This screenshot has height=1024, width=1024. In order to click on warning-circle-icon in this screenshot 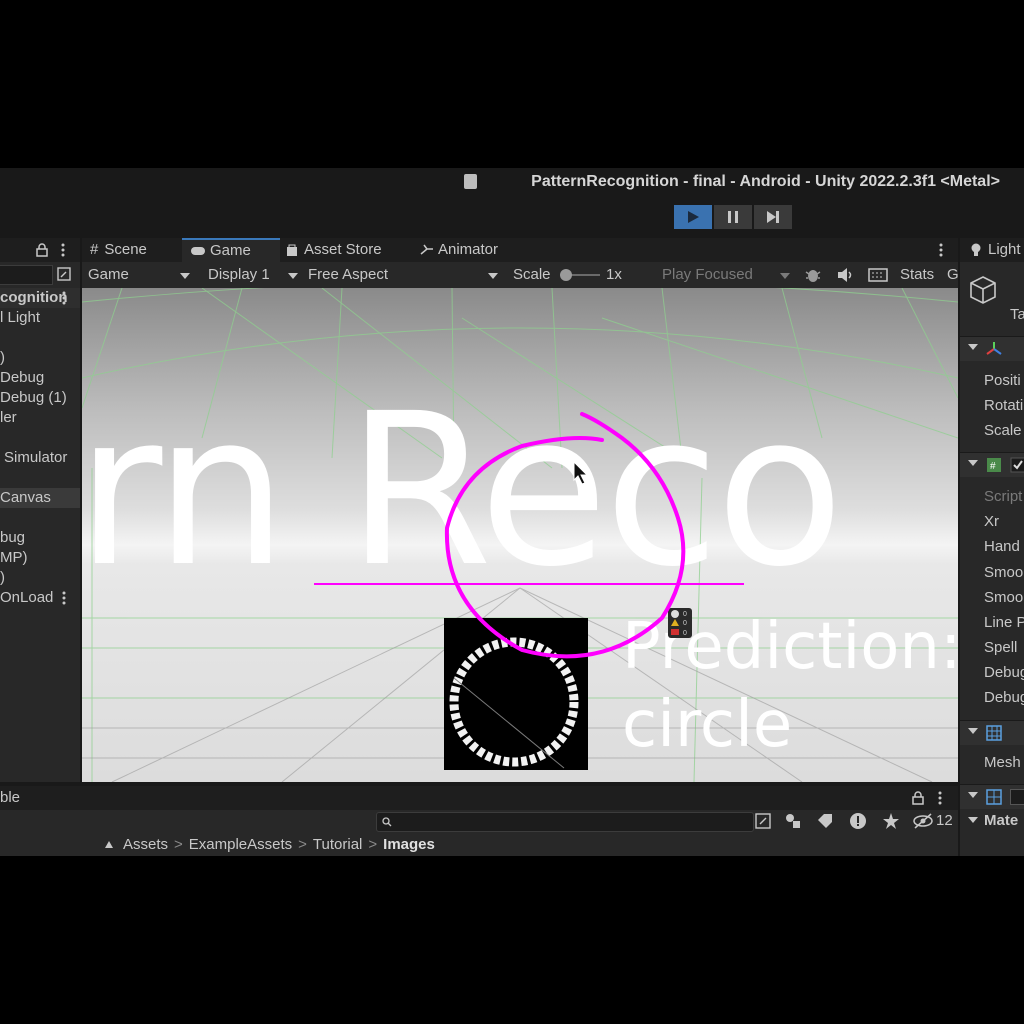, I will do `click(858, 821)`.